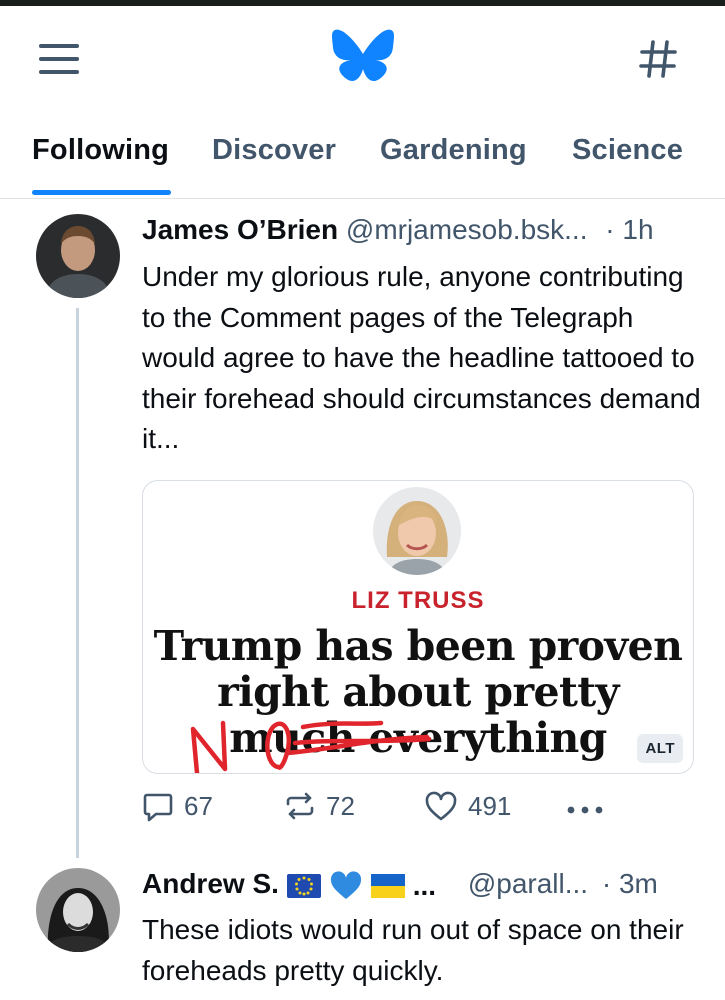  What do you see at coordinates (417, 531) in the screenshot?
I see `headline-author-photo` at bounding box center [417, 531].